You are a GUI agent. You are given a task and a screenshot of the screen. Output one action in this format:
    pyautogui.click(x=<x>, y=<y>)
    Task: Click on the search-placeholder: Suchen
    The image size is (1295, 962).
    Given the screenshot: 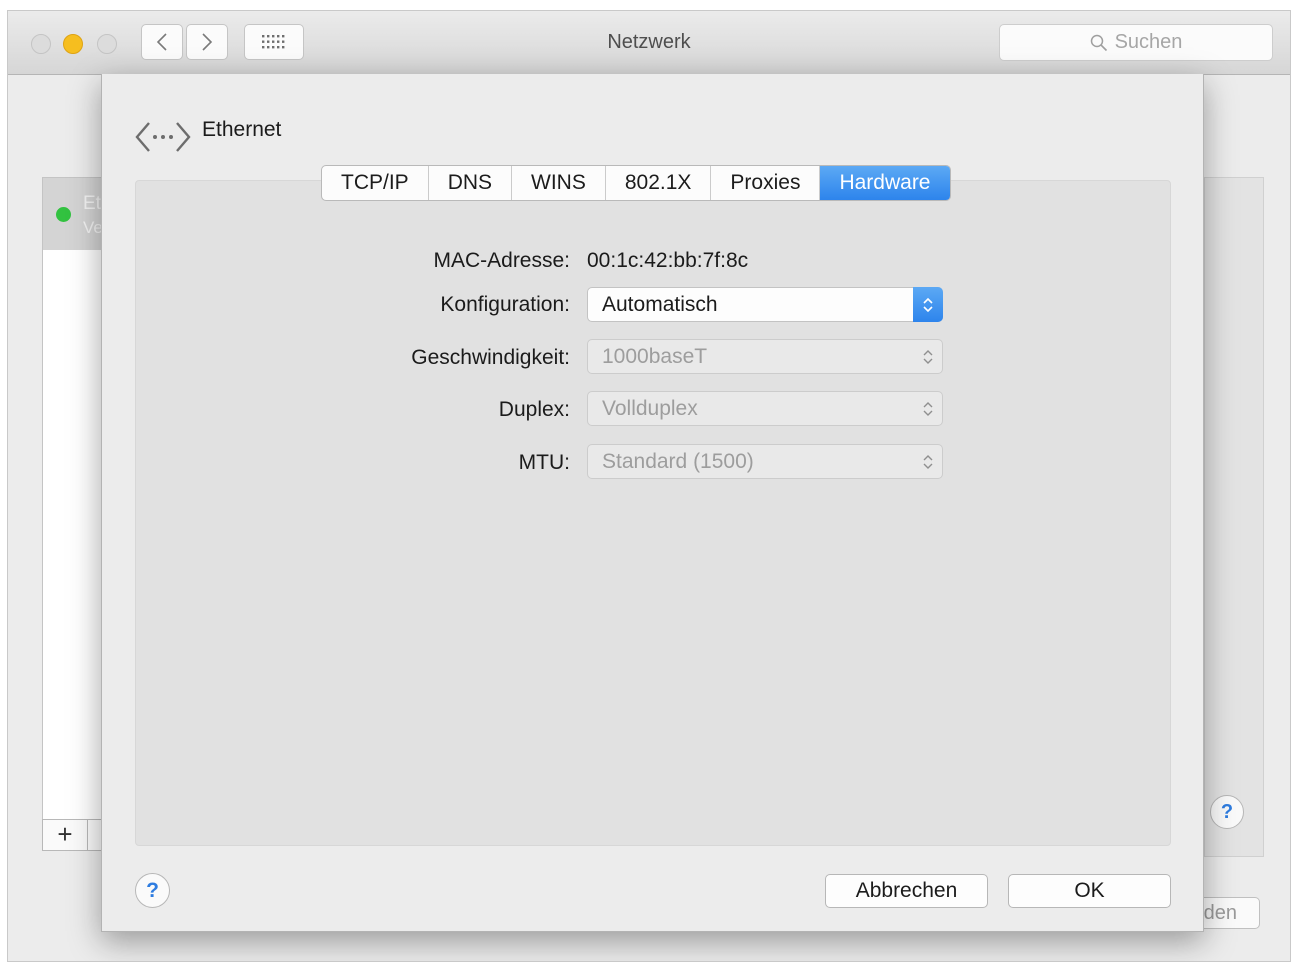 What is the action you would take?
    pyautogui.click(x=1148, y=42)
    